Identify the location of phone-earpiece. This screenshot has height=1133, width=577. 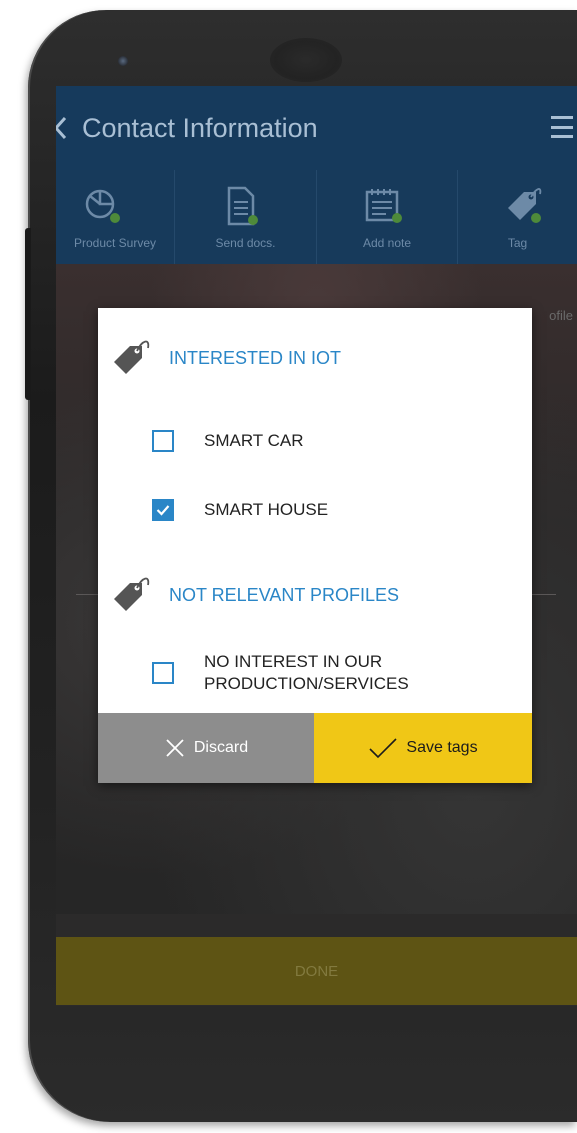
(306, 60).